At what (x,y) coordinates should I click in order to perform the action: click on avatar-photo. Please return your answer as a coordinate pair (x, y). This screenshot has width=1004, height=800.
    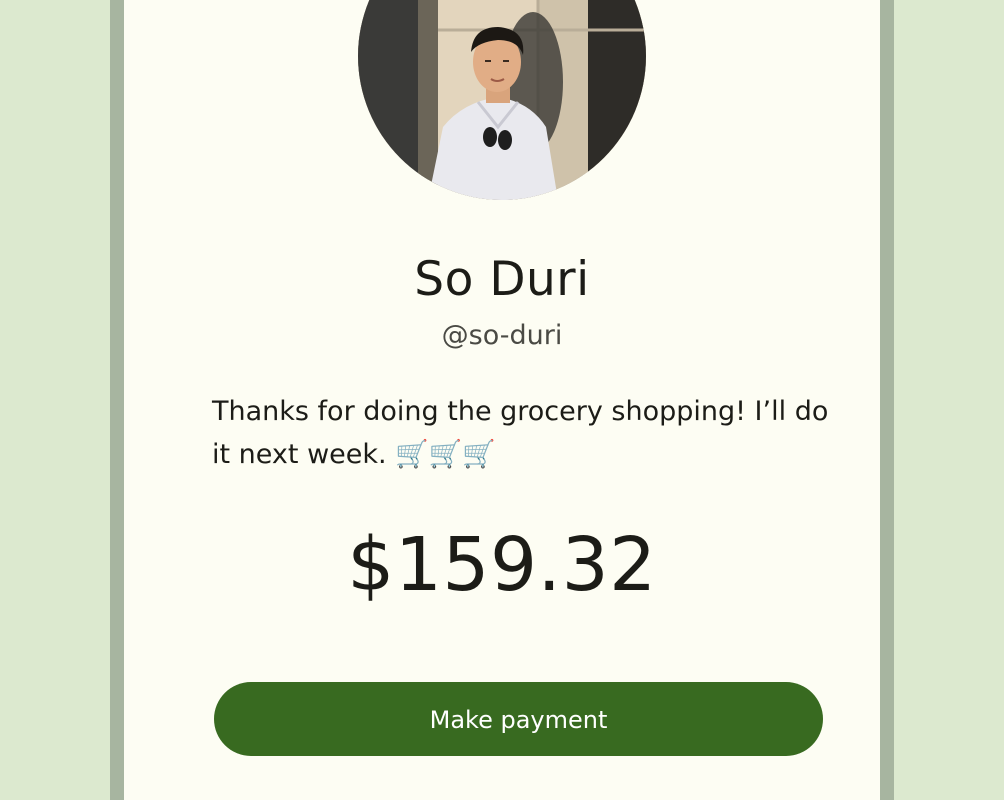
    Looking at the image, I should click on (502, 100).